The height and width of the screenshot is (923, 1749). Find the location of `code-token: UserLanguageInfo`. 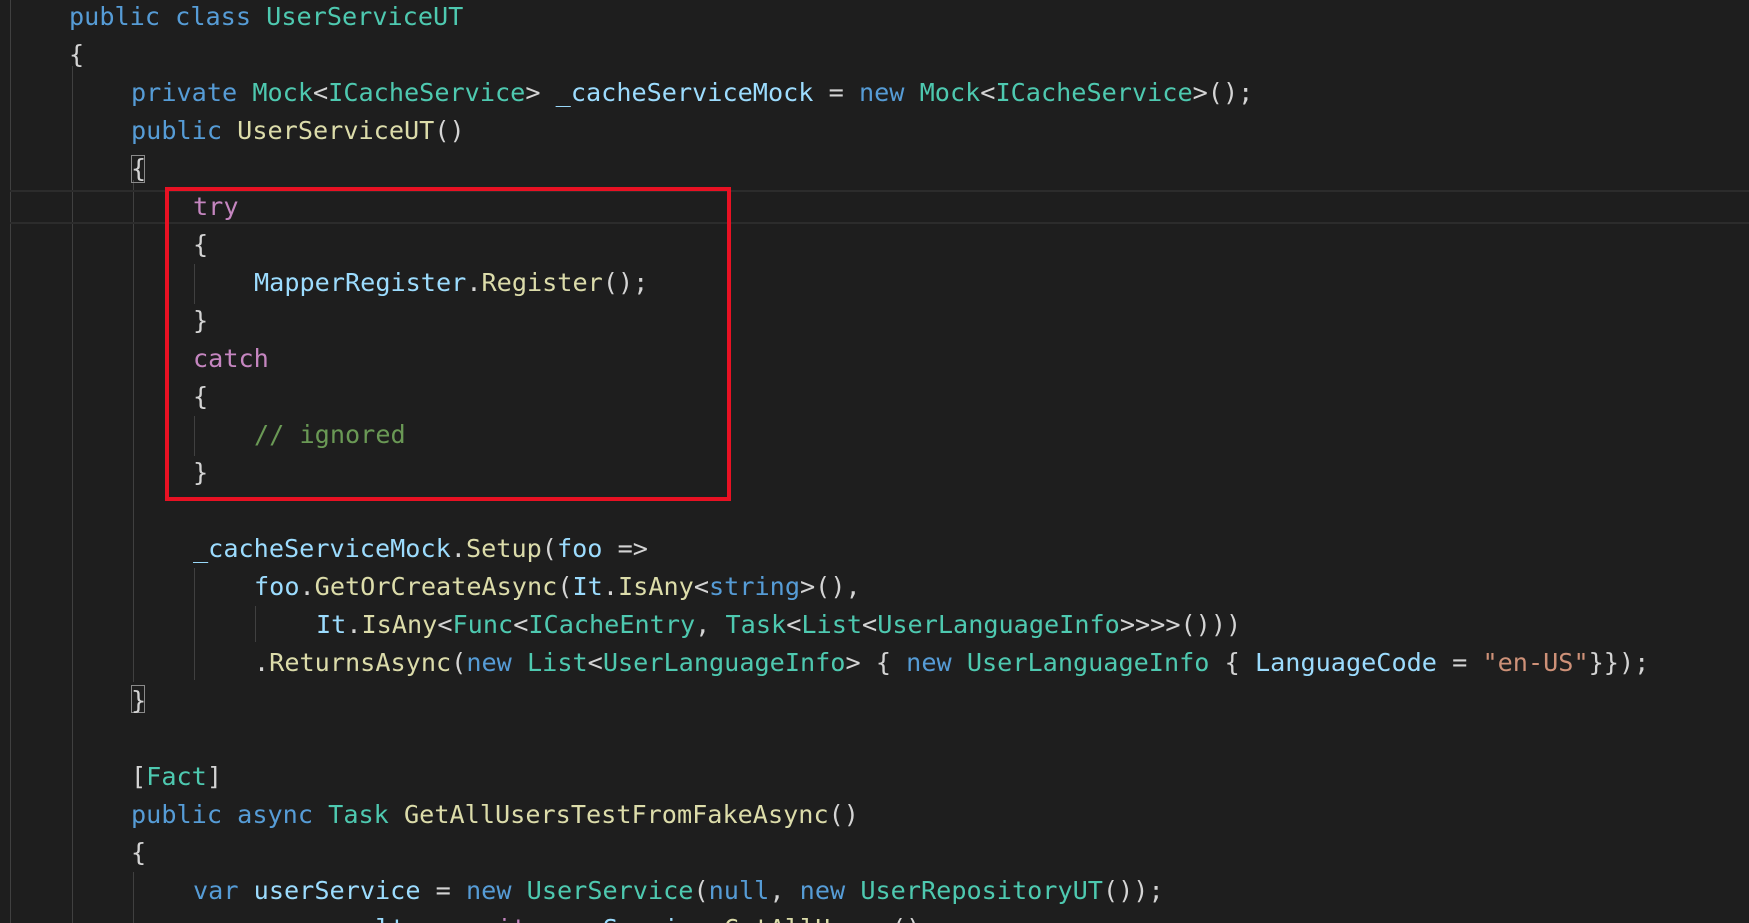

code-token: UserLanguageInfo is located at coordinates (1088, 662).